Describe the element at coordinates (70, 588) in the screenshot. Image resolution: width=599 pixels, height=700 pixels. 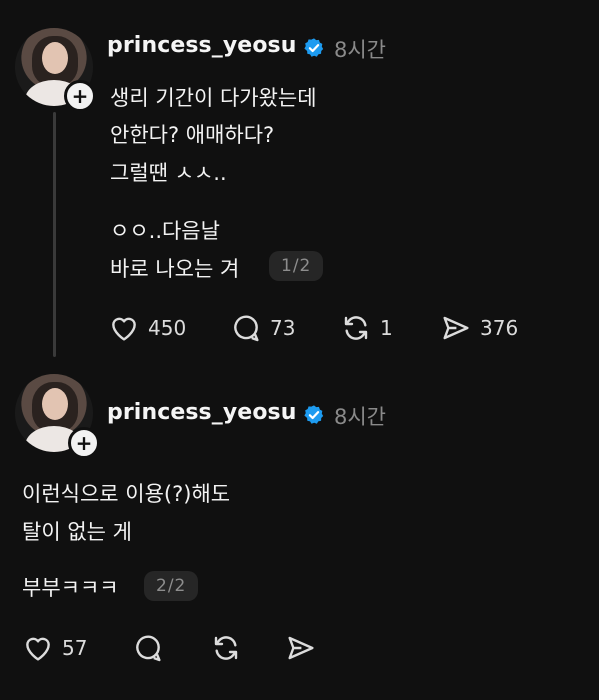
I see `post-text-line-3: 부부ㅋㅋㅋ` at that location.